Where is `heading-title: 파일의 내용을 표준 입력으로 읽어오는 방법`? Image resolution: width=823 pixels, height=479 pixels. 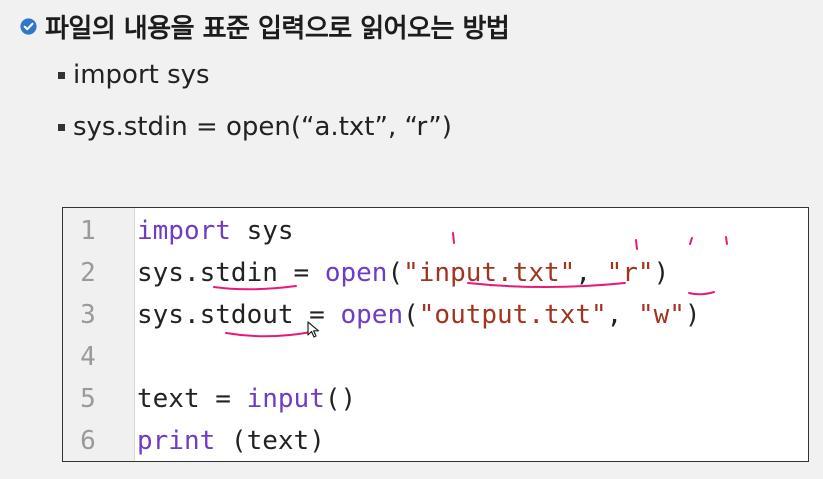 heading-title: 파일의 내용을 표준 입력으로 읽어오는 방법 is located at coordinates (277, 28).